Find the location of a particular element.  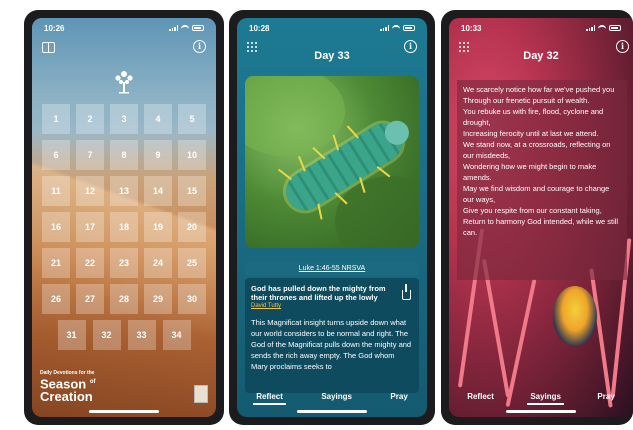

status-bar: 10:33 is located at coordinates (541, 28).